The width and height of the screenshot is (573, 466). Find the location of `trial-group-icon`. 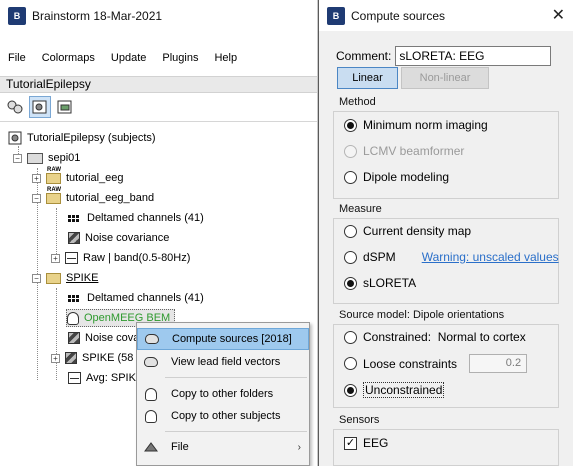

trial-group-icon is located at coordinates (71, 358).